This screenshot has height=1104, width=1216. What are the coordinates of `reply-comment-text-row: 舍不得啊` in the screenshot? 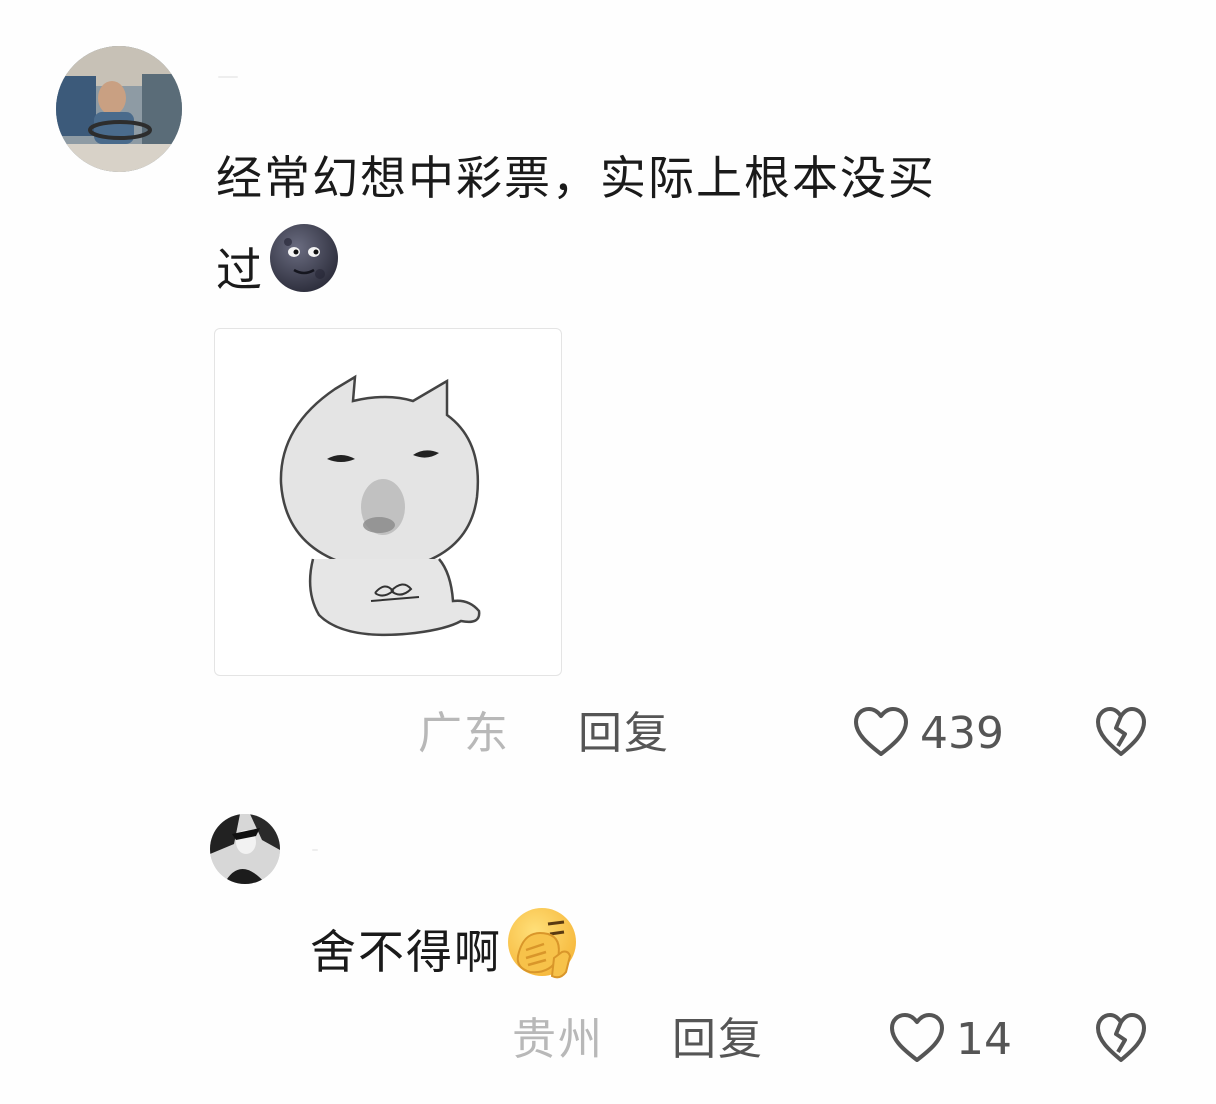 It's located at (447, 948).